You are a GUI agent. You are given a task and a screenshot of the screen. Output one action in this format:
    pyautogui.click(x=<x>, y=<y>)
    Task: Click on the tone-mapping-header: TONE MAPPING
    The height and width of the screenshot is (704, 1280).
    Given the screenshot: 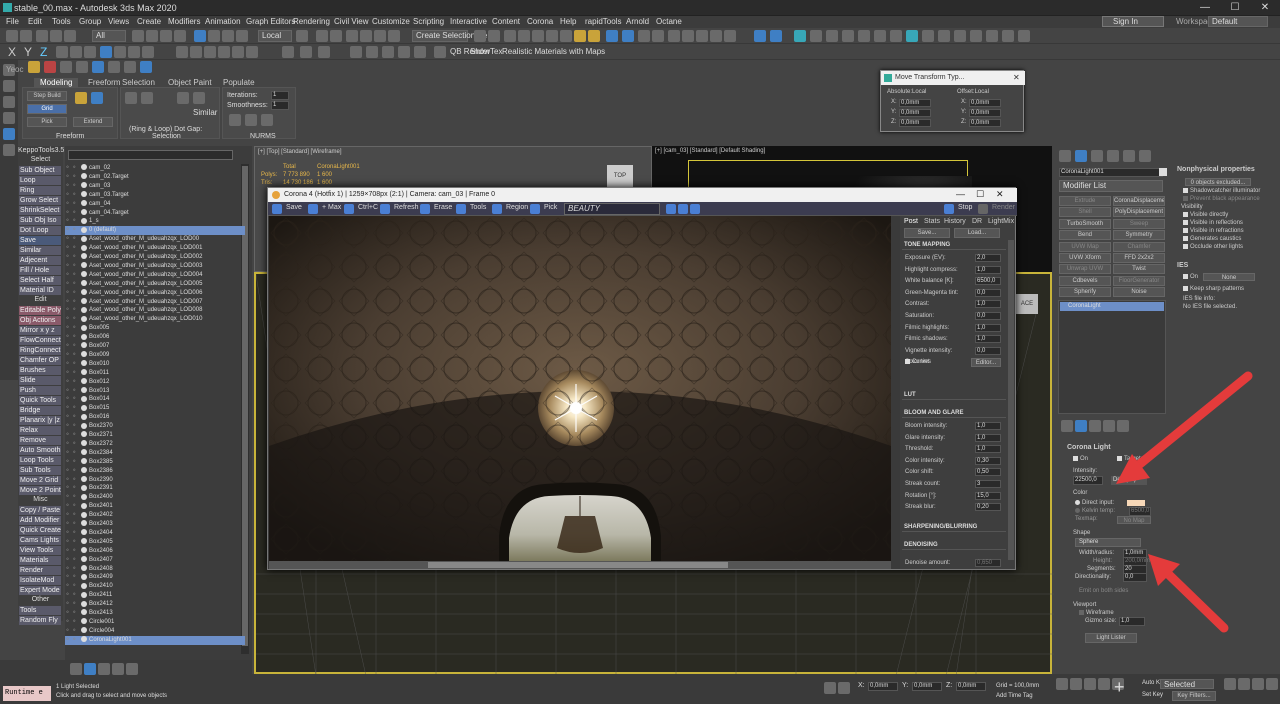 What is the action you would take?
    pyautogui.click(x=954, y=245)
    